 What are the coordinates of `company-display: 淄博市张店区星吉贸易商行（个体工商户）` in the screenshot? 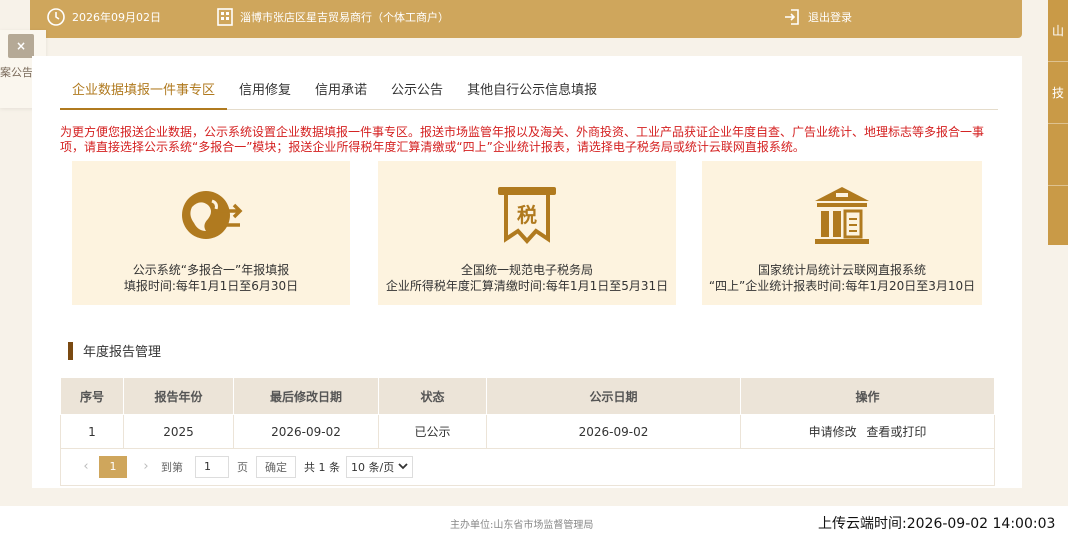 It's located at (332, 17).